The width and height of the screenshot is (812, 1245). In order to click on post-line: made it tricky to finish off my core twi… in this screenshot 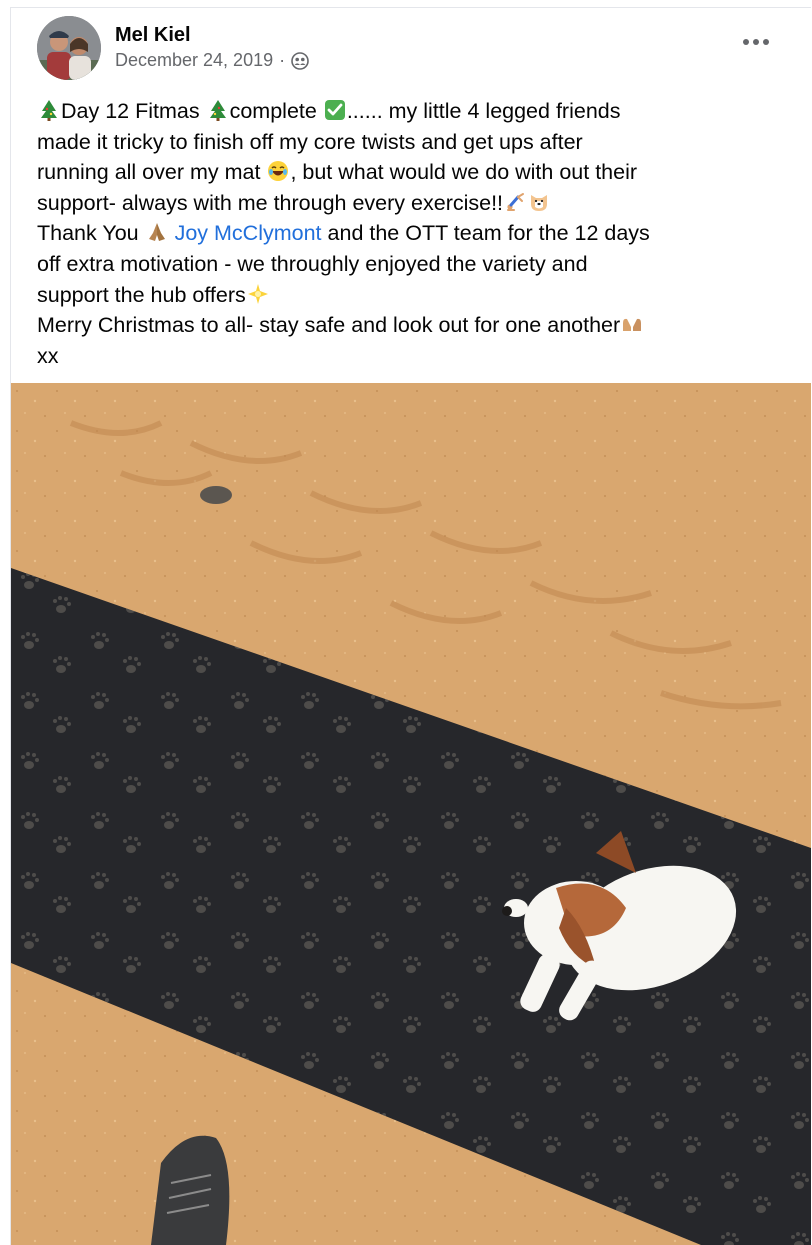, I will do `click(310, 141)`.